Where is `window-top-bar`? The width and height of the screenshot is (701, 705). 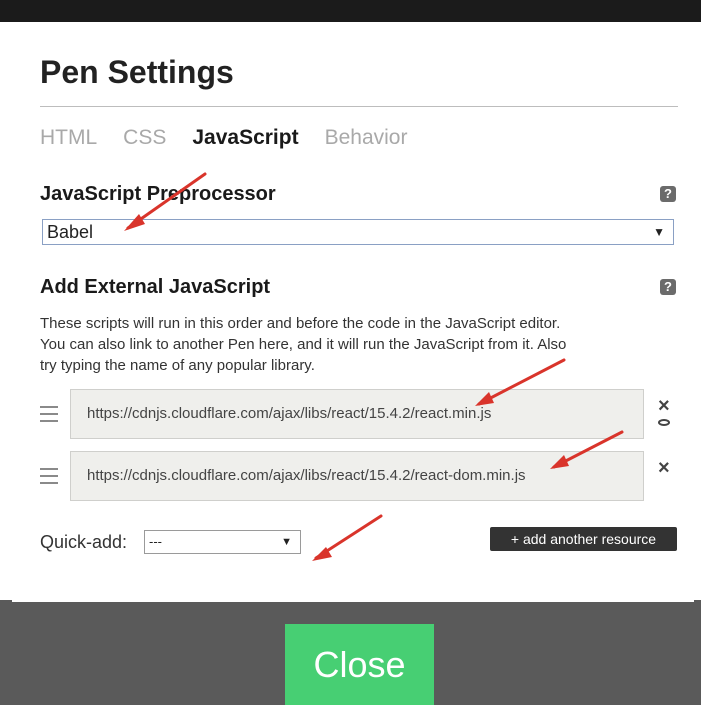 window-top-bar is located at coordinates (350, 11).